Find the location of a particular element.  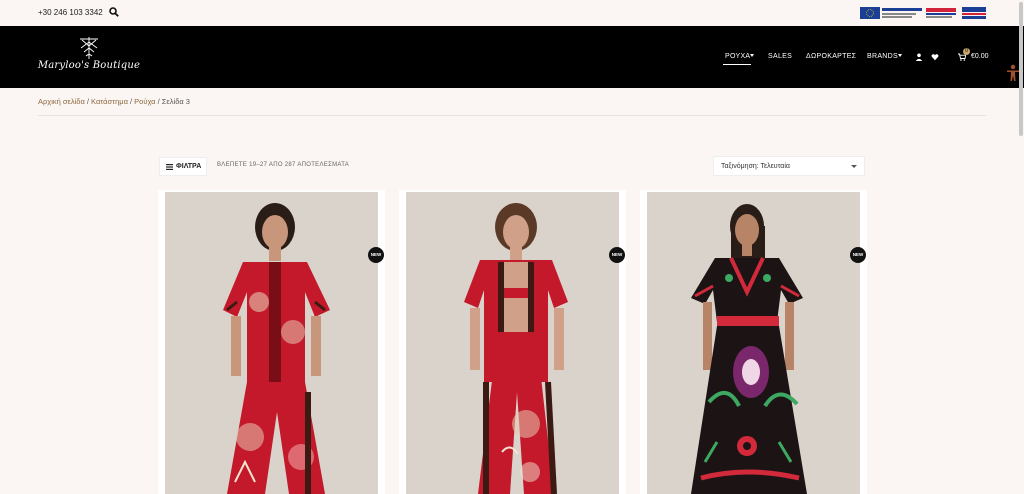

logo-text: Maryloo's Boutique is located at coordinates (89, 65).